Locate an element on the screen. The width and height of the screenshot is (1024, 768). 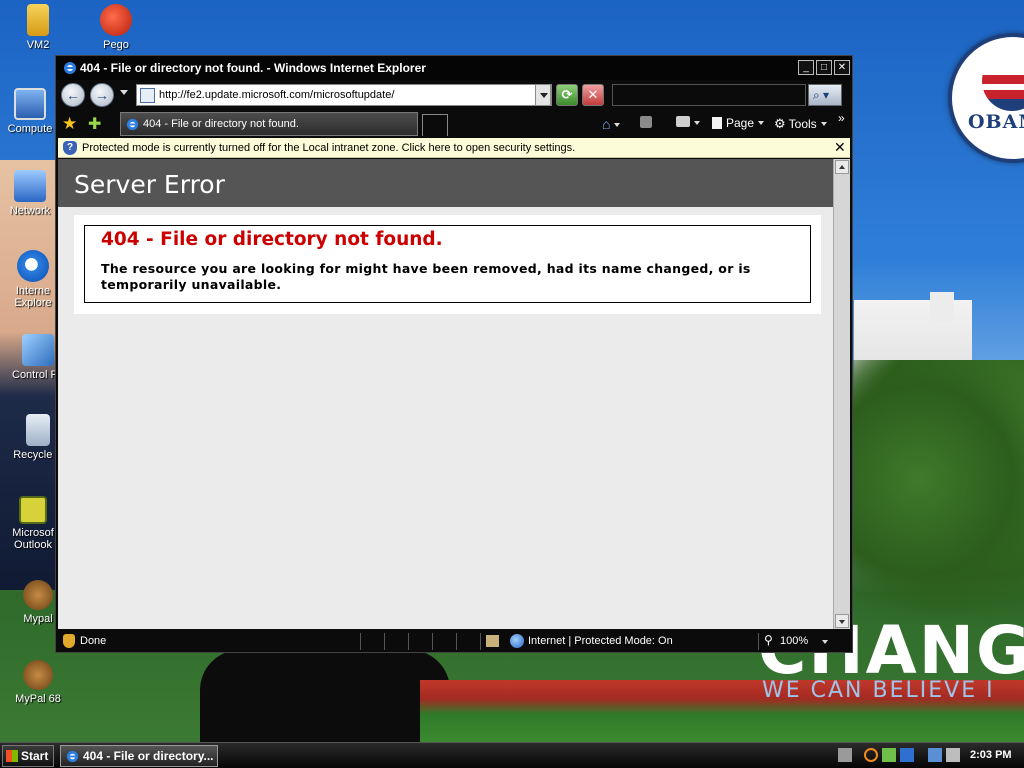
security-tray-icon is located at coordinates (889, 755).